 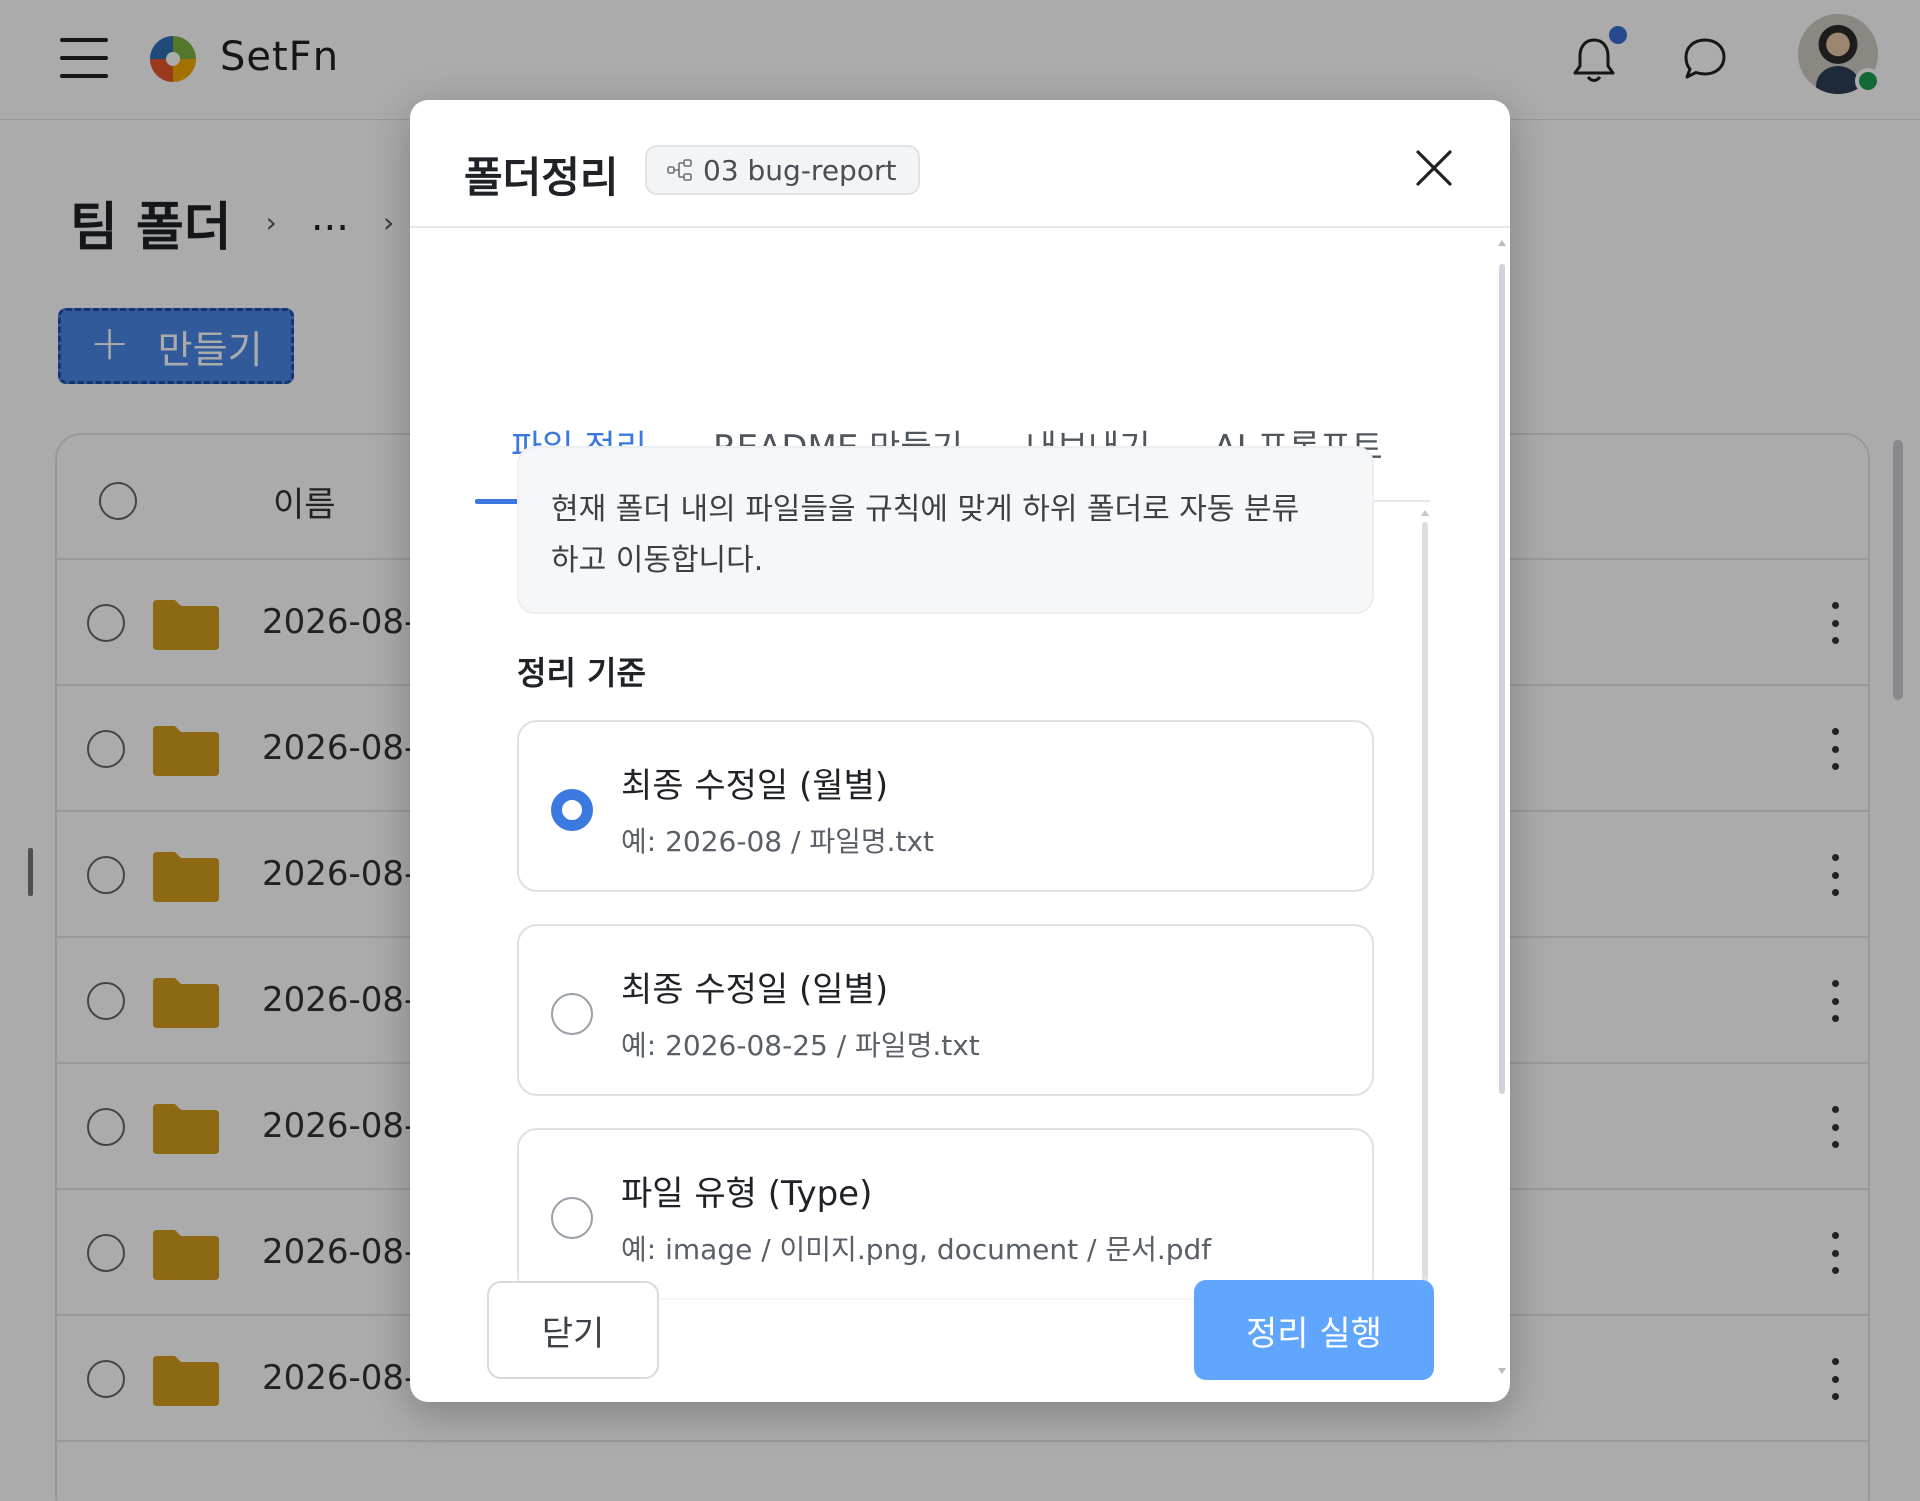 What do you see at coordinates (916, 1249) in the screenshot?
I see `option-example: 예: image / 이미지.png, document / 문서.pdf` at bounding box center [916, 1249].